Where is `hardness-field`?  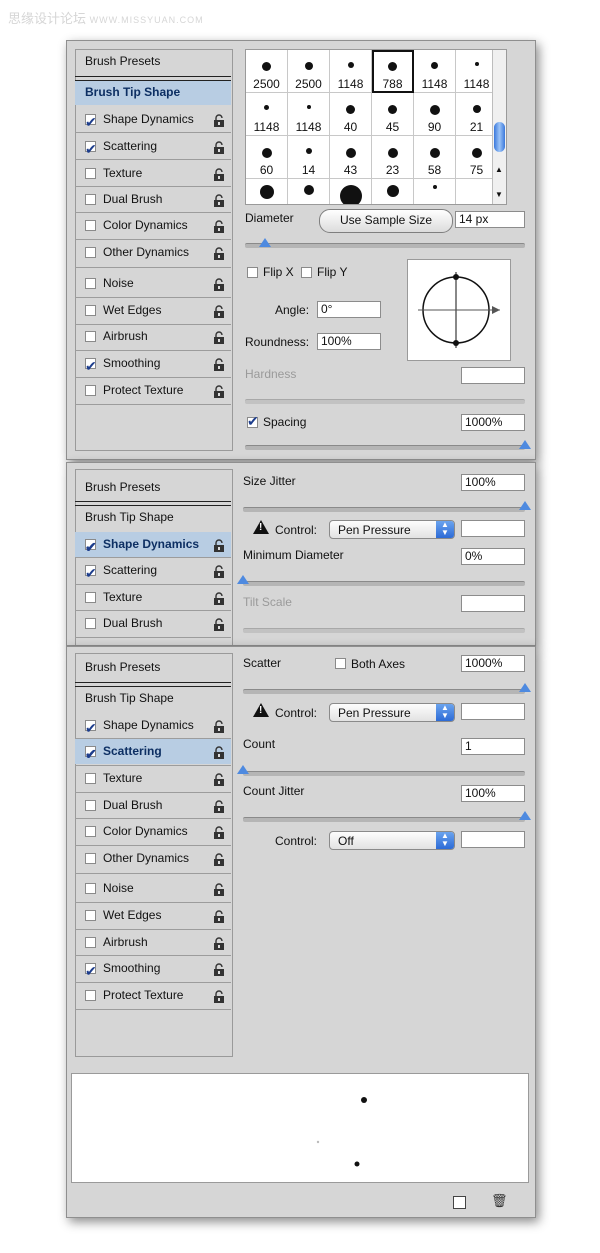 hardness-field is located at coordinates (493, 375).